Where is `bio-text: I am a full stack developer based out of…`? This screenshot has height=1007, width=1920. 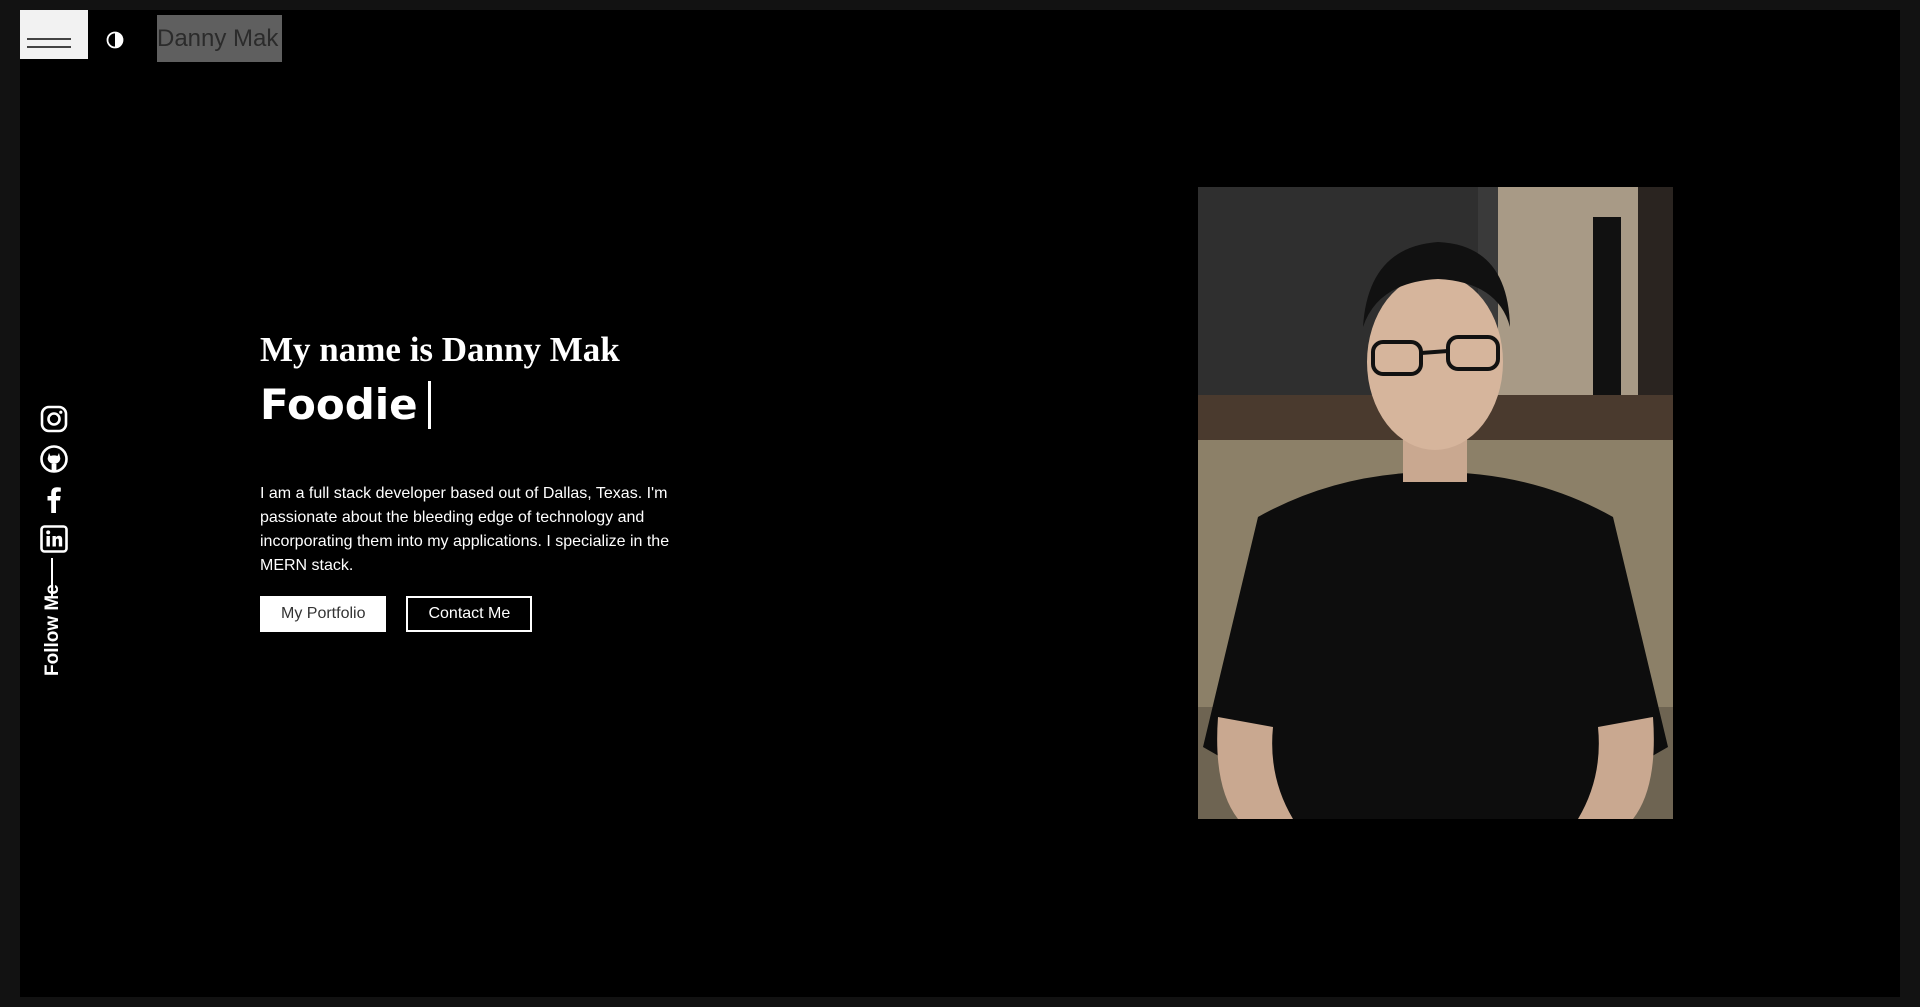 bio-text: I am a full stack developer based out of… is located at coordinates (465, 529).